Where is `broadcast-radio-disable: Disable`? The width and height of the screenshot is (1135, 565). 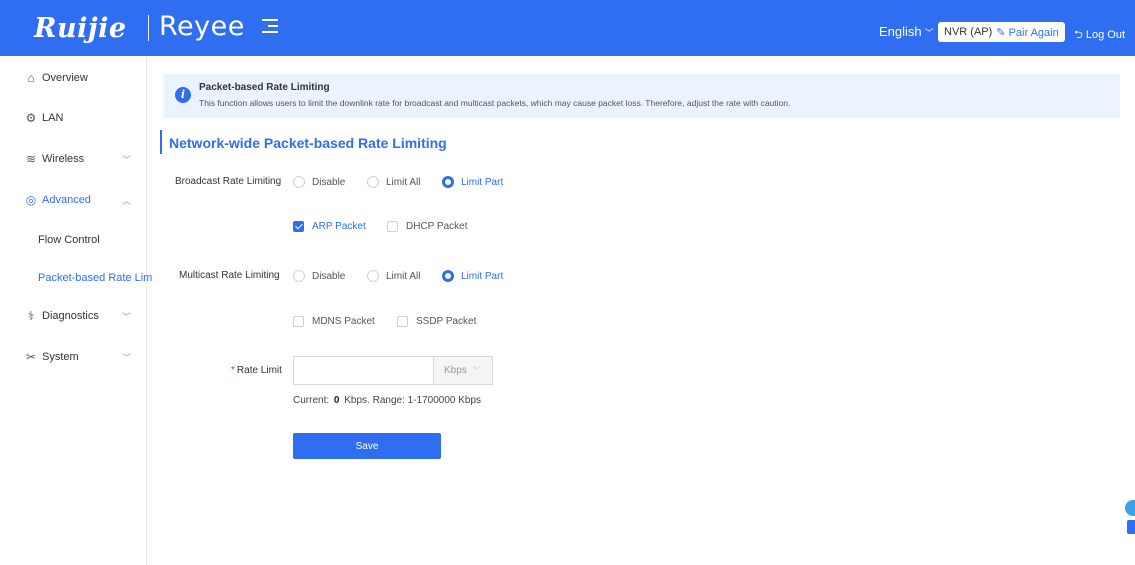
broadcast-radio-disable: Disable is located at coordinates (319, 182).